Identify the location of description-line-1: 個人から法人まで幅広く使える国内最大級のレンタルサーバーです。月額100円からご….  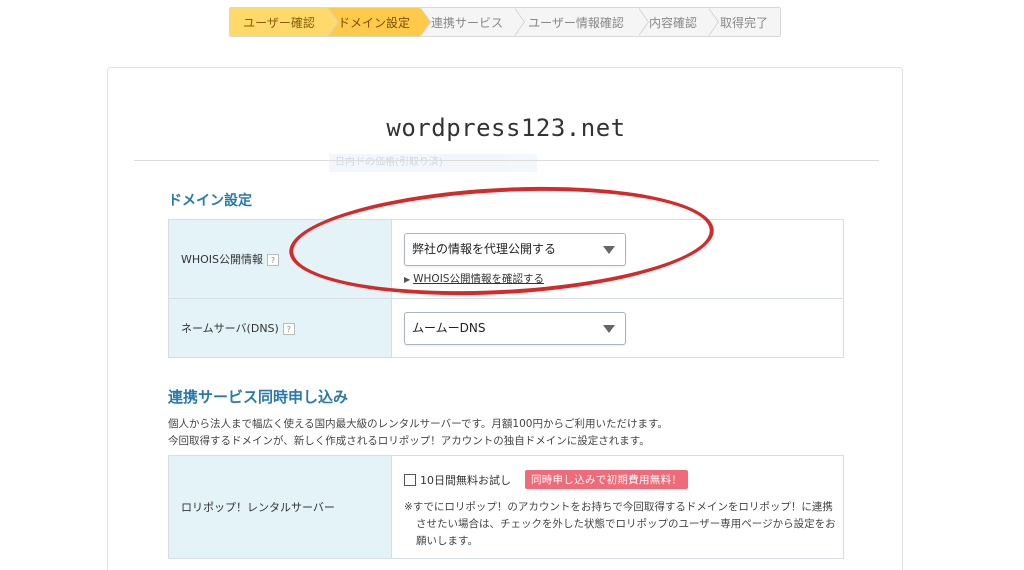
(418, 424).